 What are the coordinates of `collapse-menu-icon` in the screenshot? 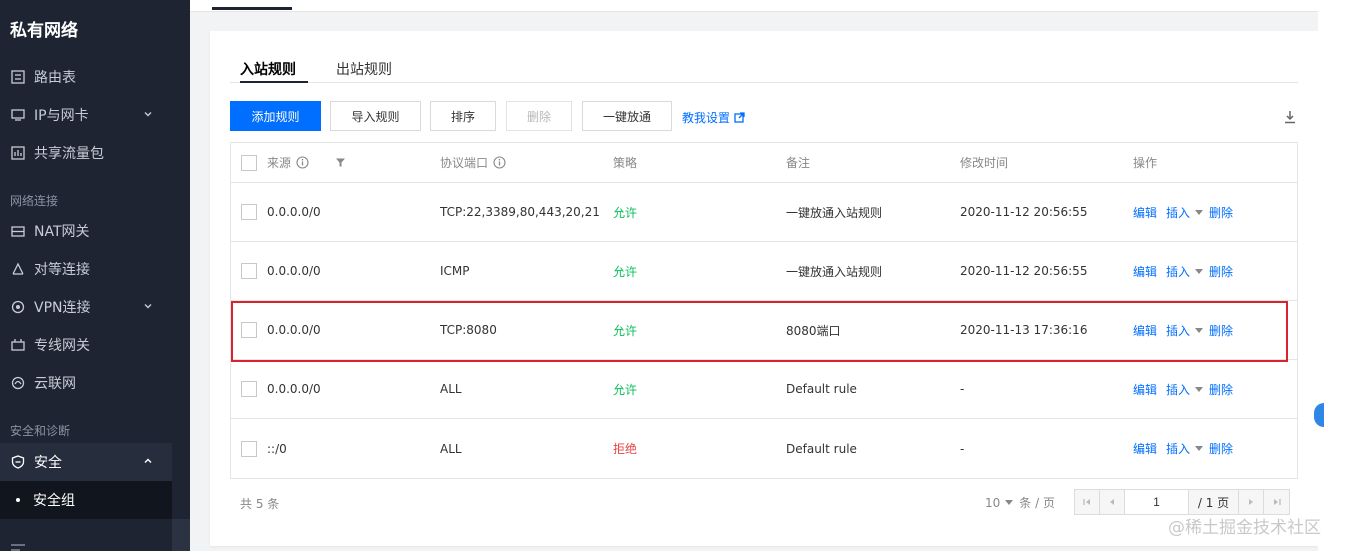 It's located at (18, 544).